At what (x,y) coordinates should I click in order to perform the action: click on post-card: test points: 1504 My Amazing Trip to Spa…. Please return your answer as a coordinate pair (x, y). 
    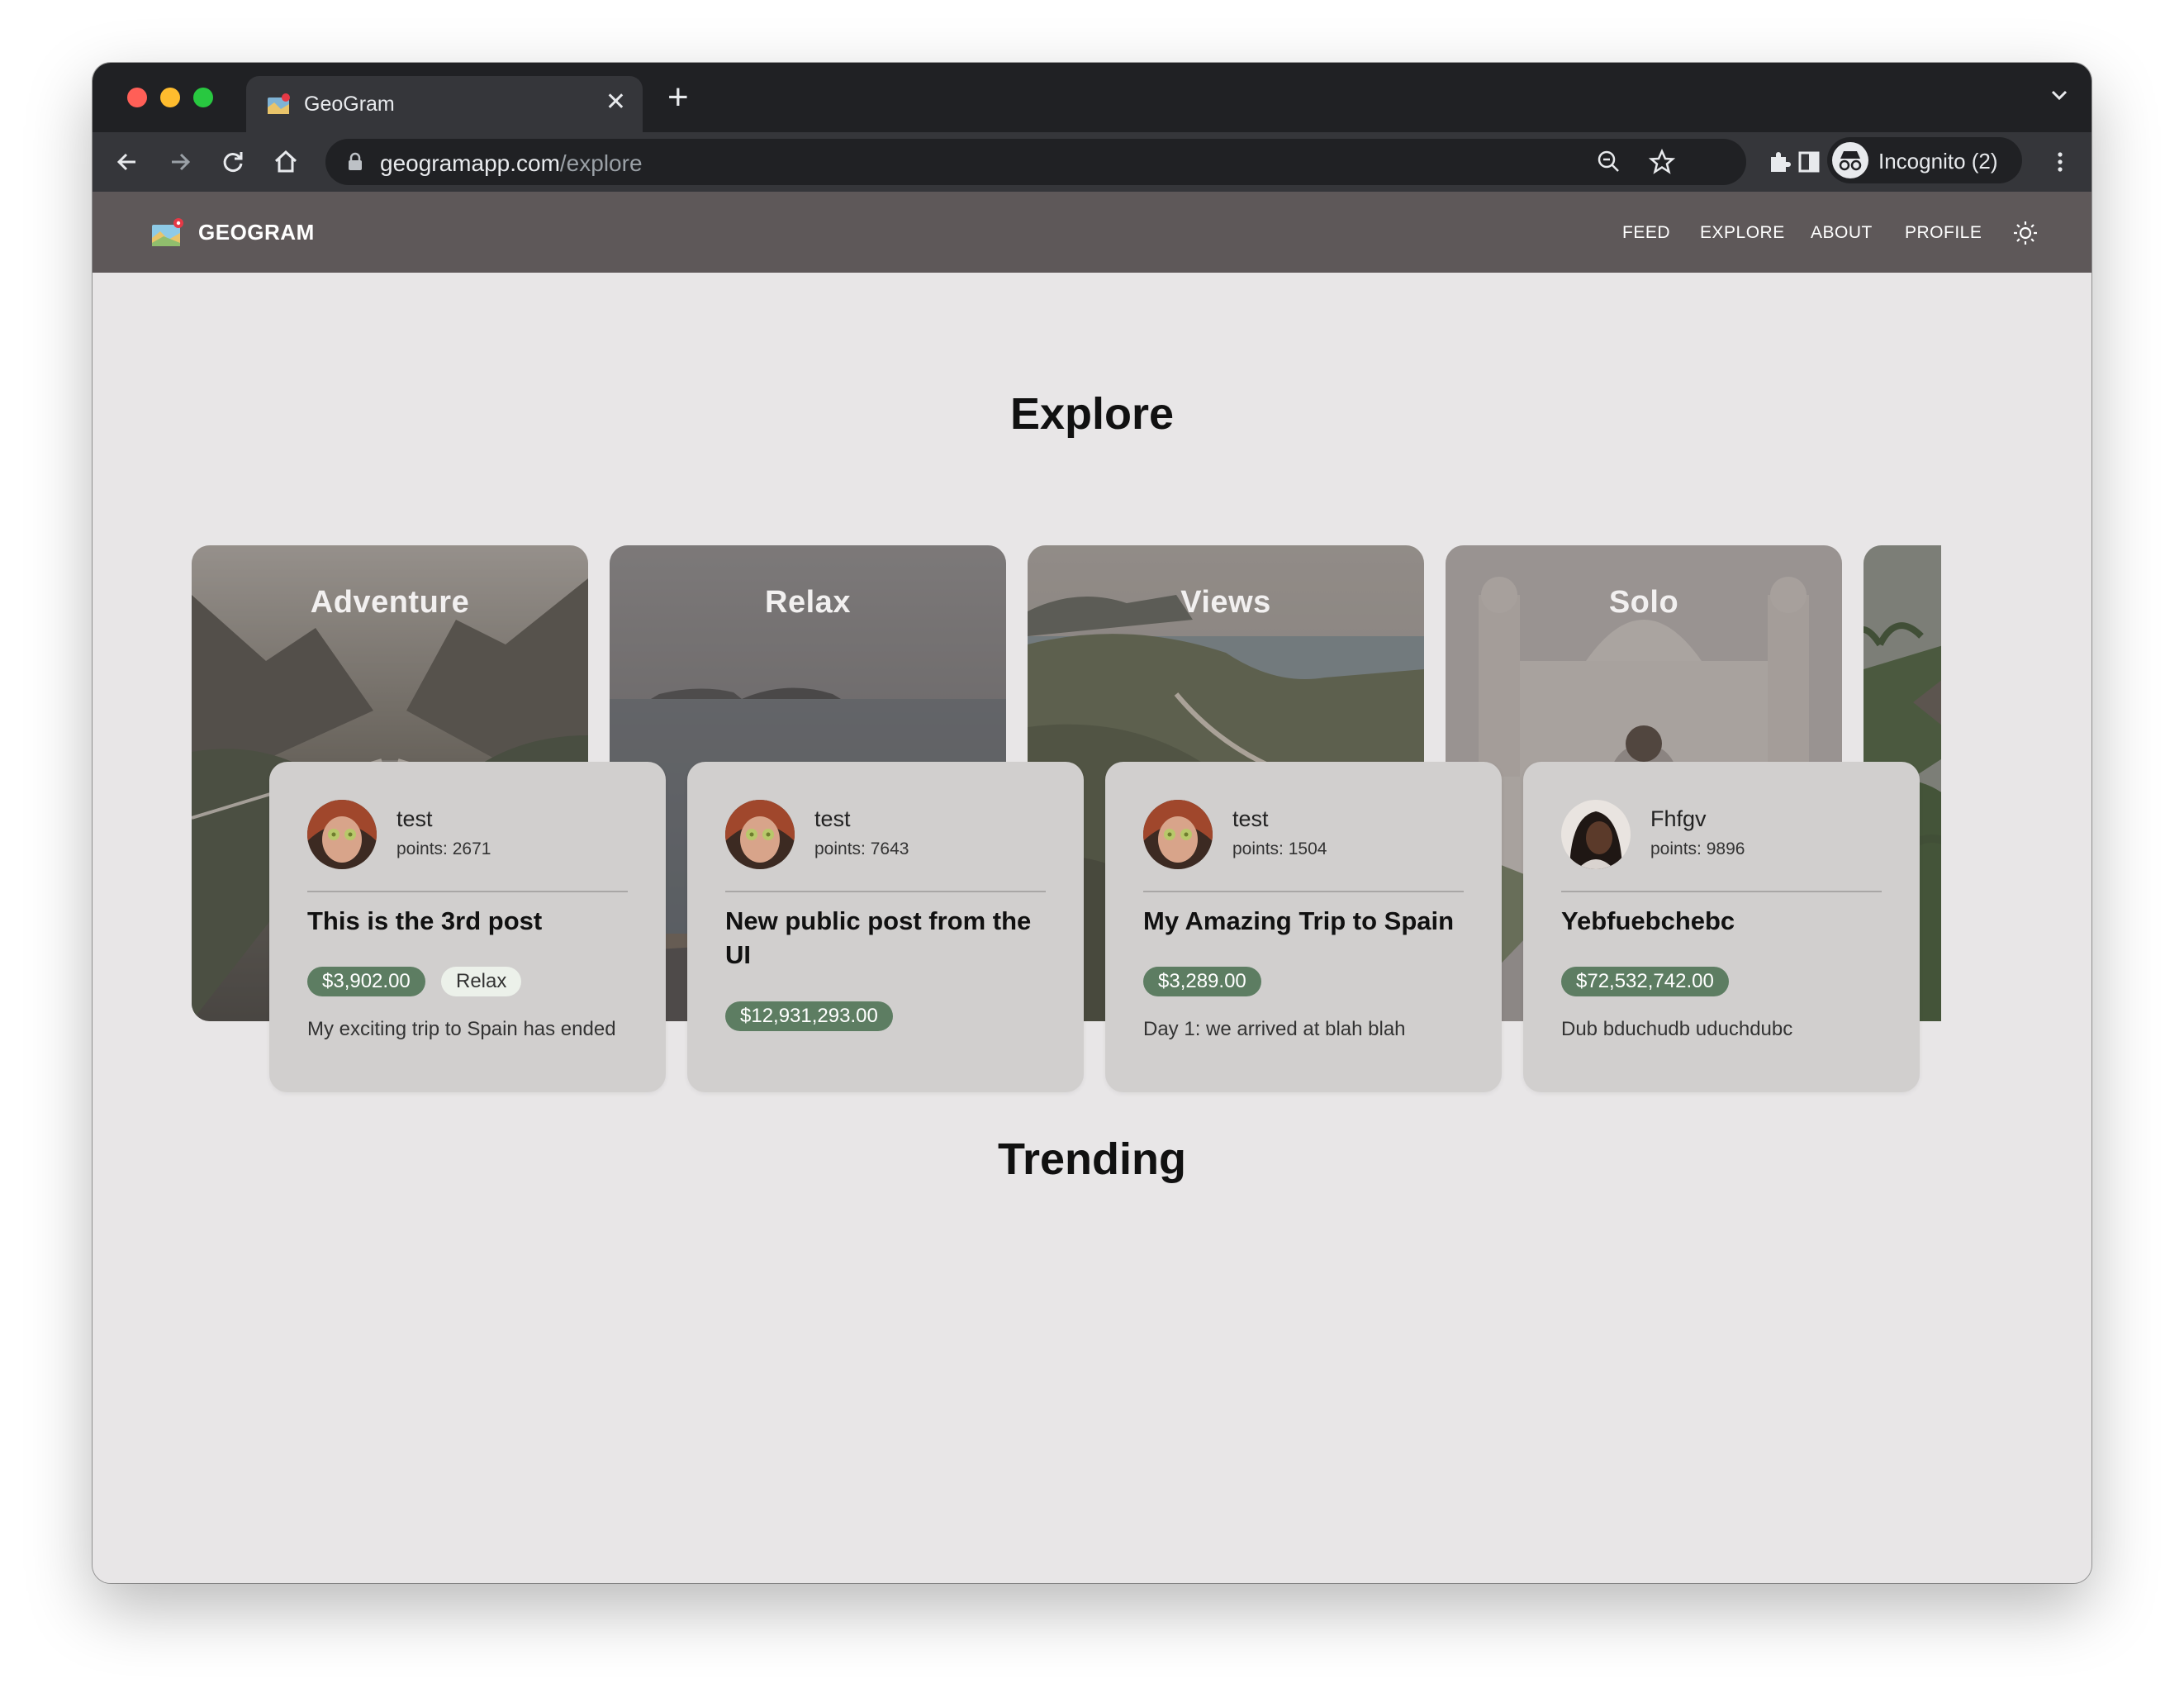
    Looking at the image, I should click on (1303, 927).